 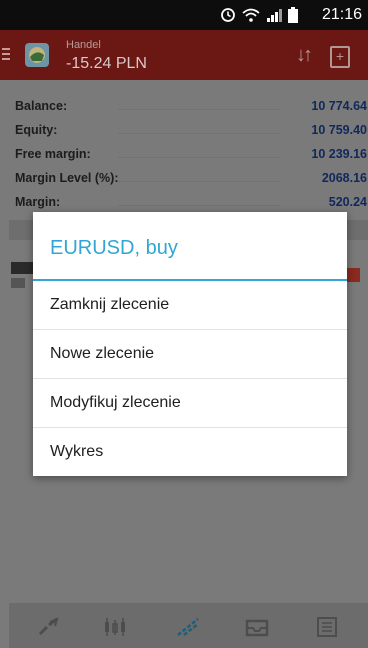 What do you see at coordinates (293, 15) in the screenshot?
I see `battery-icon` at bounding box center [293, 15].